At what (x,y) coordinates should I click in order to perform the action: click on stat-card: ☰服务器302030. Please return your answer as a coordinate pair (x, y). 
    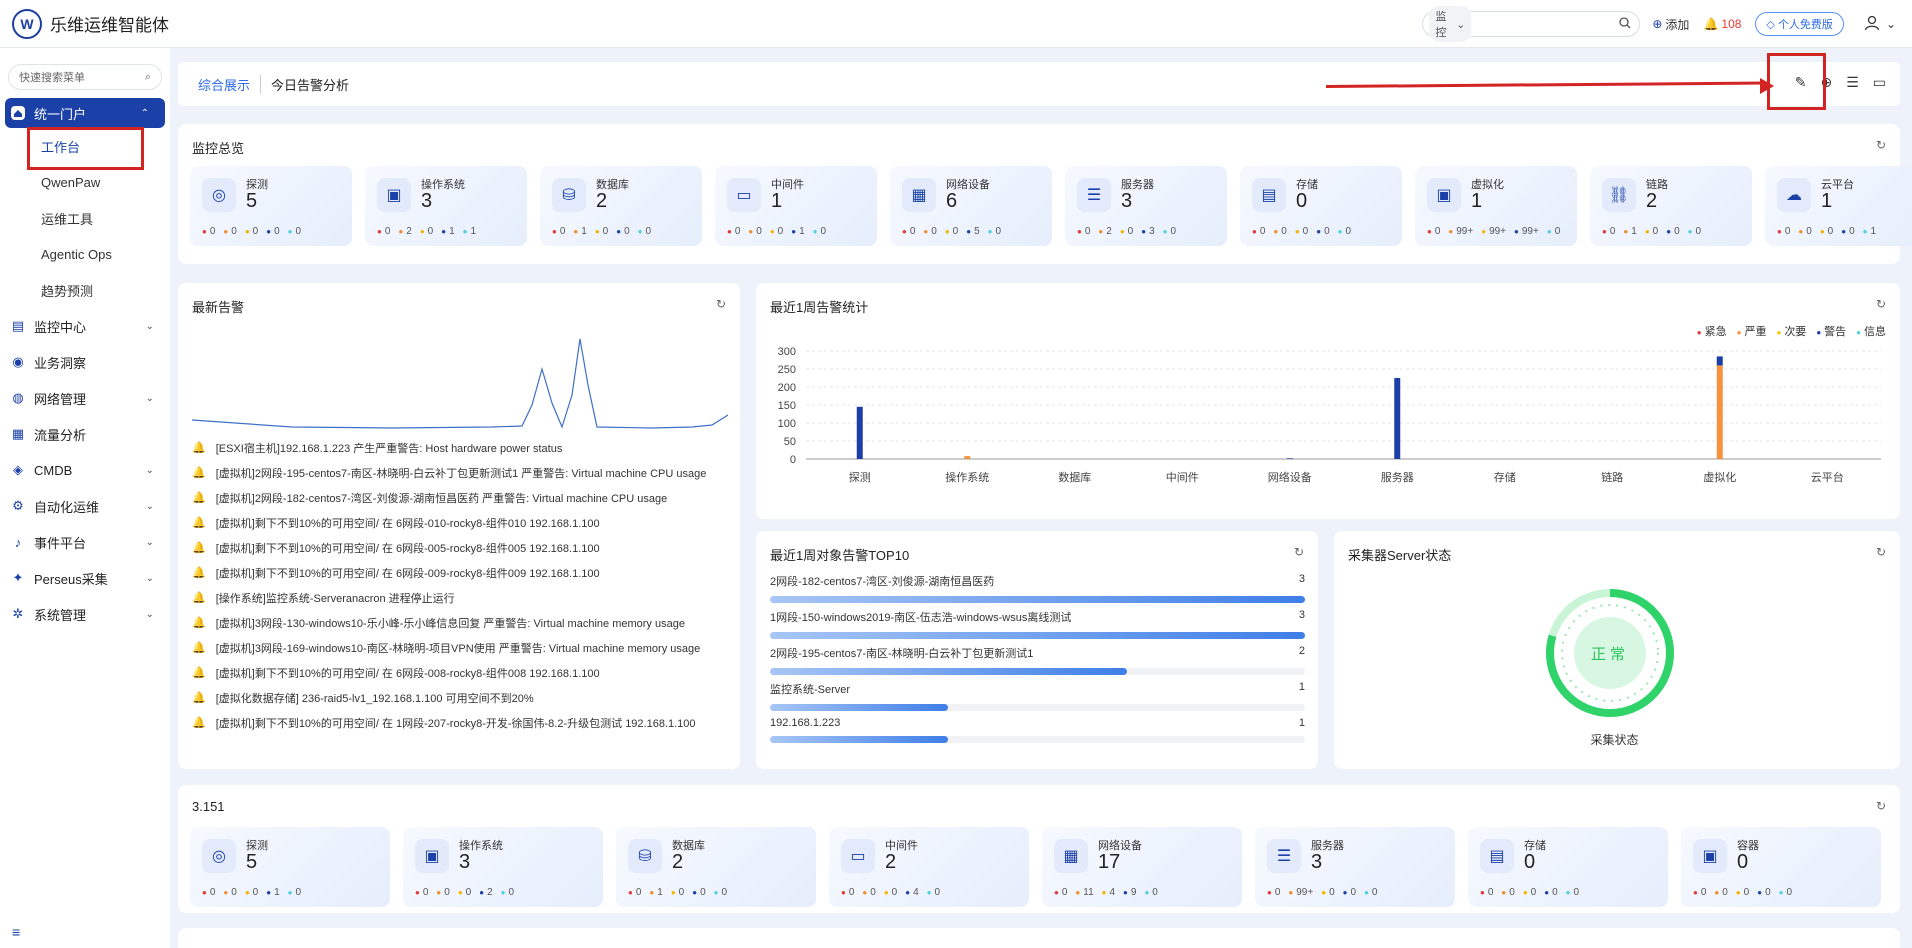
    Looking at the image, I should click on (1146, 206).